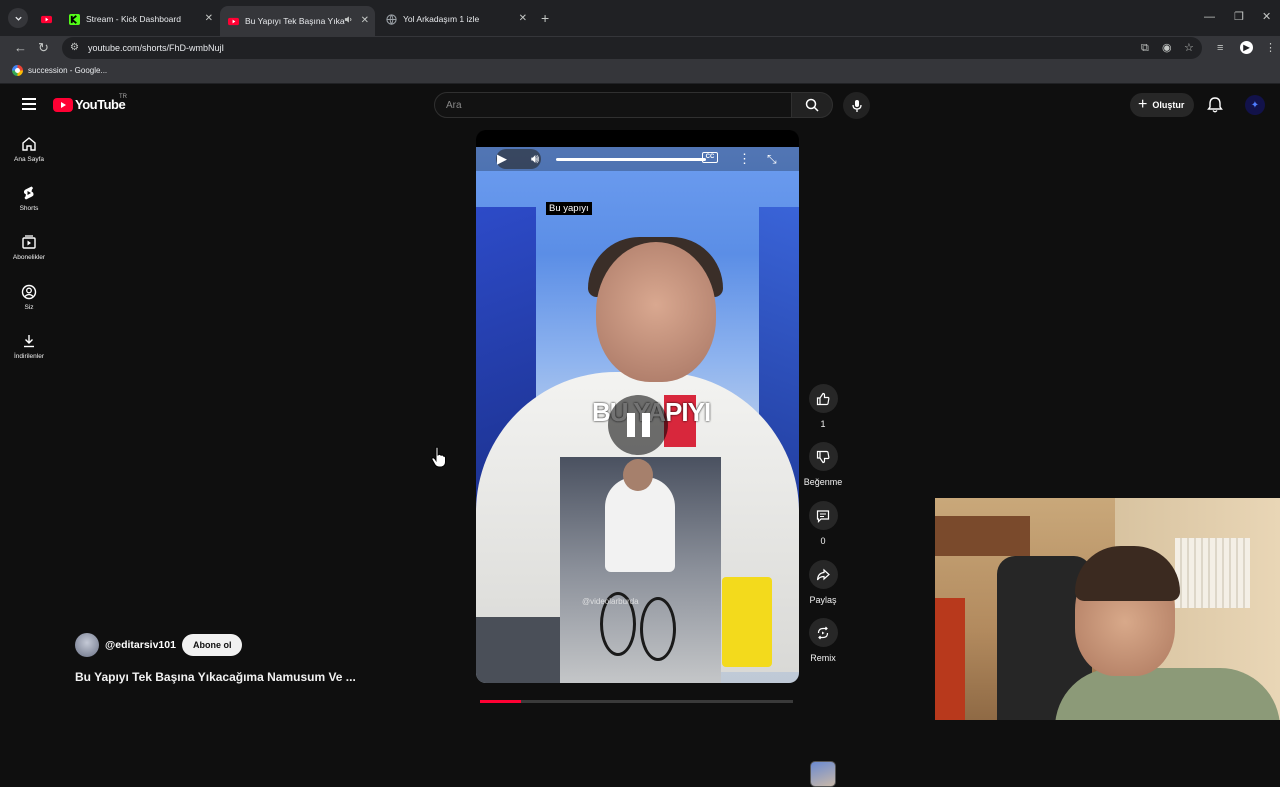 Image resolution: width=1280 pixels, height=787 pixels. Describe the element at coordinates (823, 774) in the screenshot. I see `sound-thumbnail` at that location.